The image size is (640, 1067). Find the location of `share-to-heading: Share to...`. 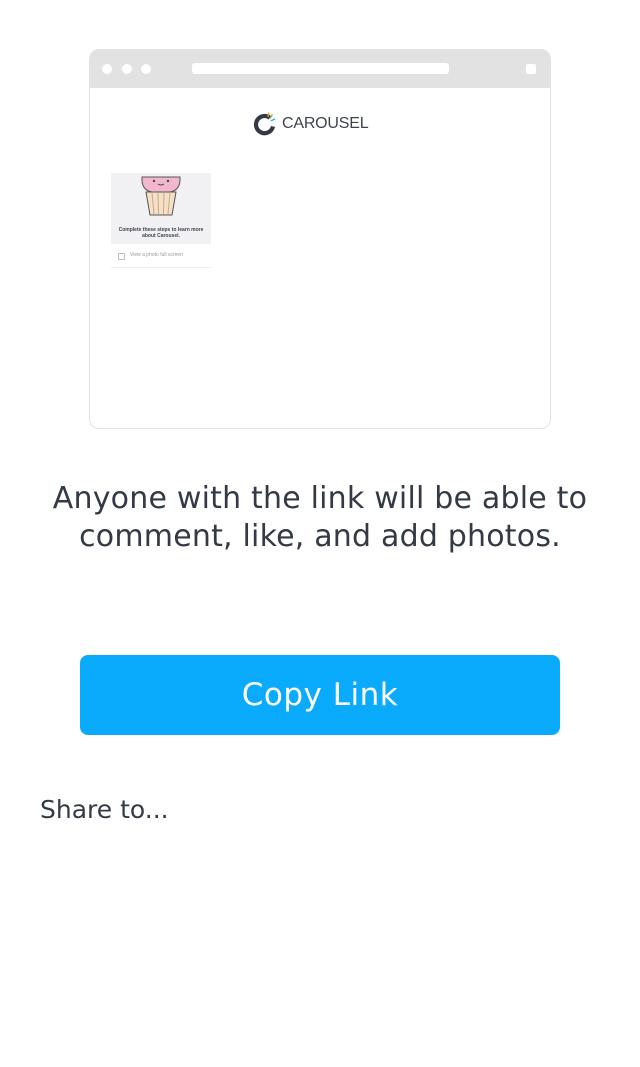

share-to-heading: Share to... is located at coordinates (104, 809).